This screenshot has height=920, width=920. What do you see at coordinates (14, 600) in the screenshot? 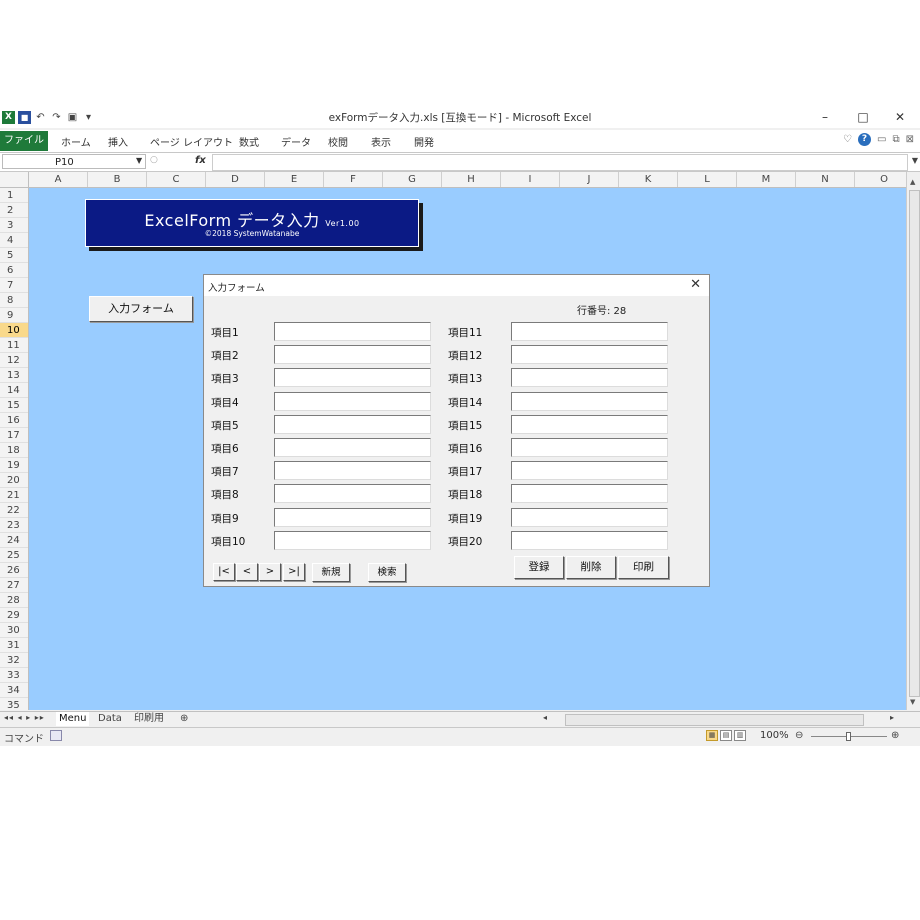
I see `row-header: 28` at bounding box center [14, 600].